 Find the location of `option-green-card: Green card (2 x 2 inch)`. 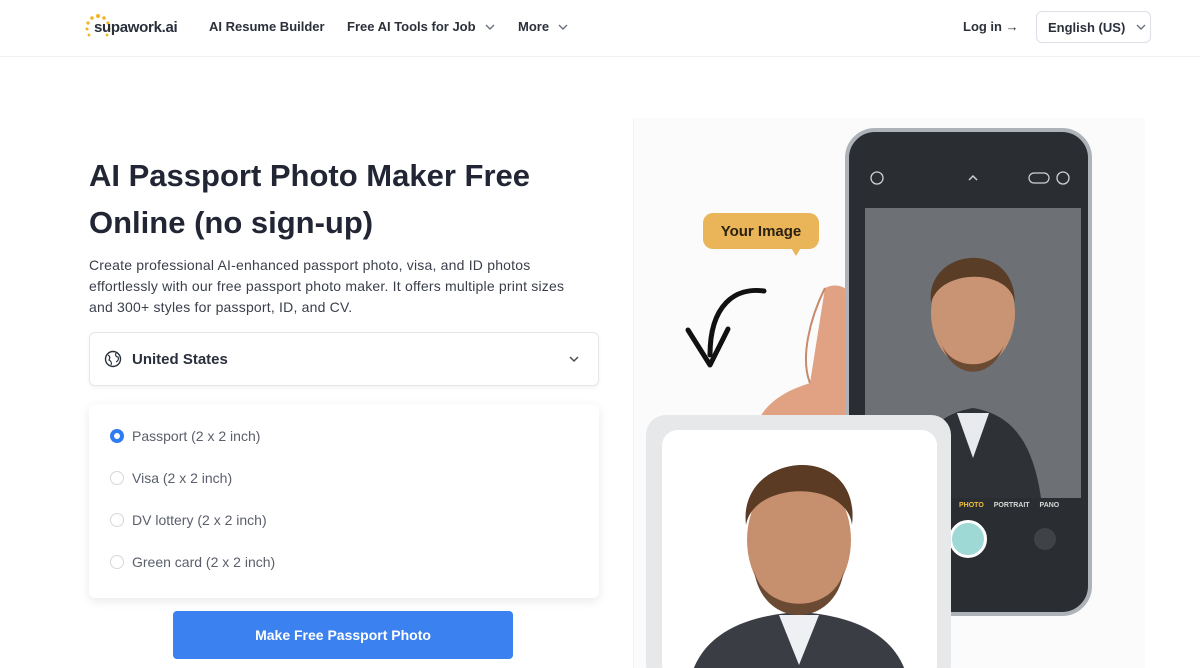

option-green-card: Green card (2 x 2 inch) is located at coordinates (192, 562).